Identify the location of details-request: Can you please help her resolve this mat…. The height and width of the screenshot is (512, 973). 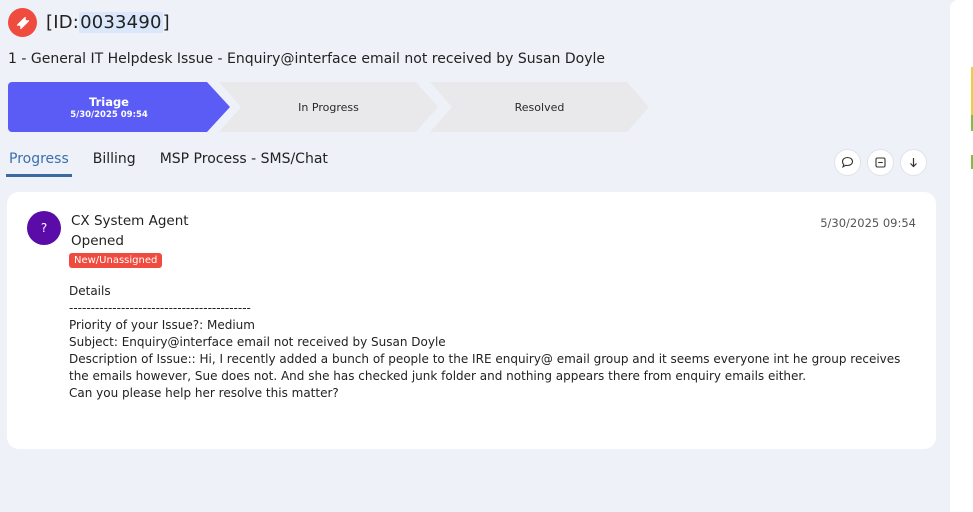
(204, 393).